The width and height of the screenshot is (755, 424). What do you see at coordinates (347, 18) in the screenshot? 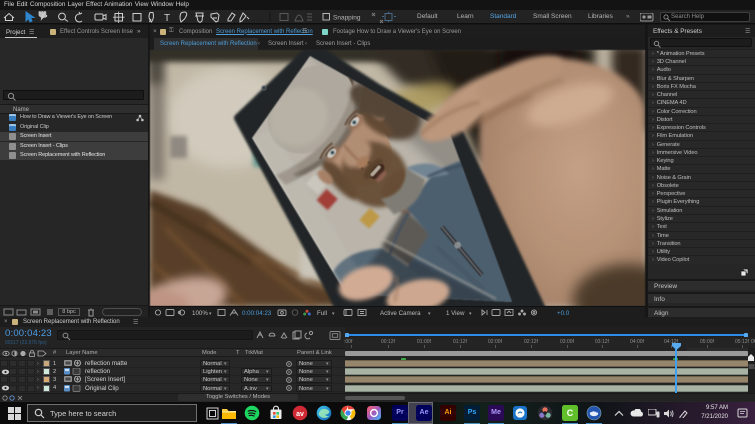
I see `svg-text: Snapping` at bounding box center [347, 18].